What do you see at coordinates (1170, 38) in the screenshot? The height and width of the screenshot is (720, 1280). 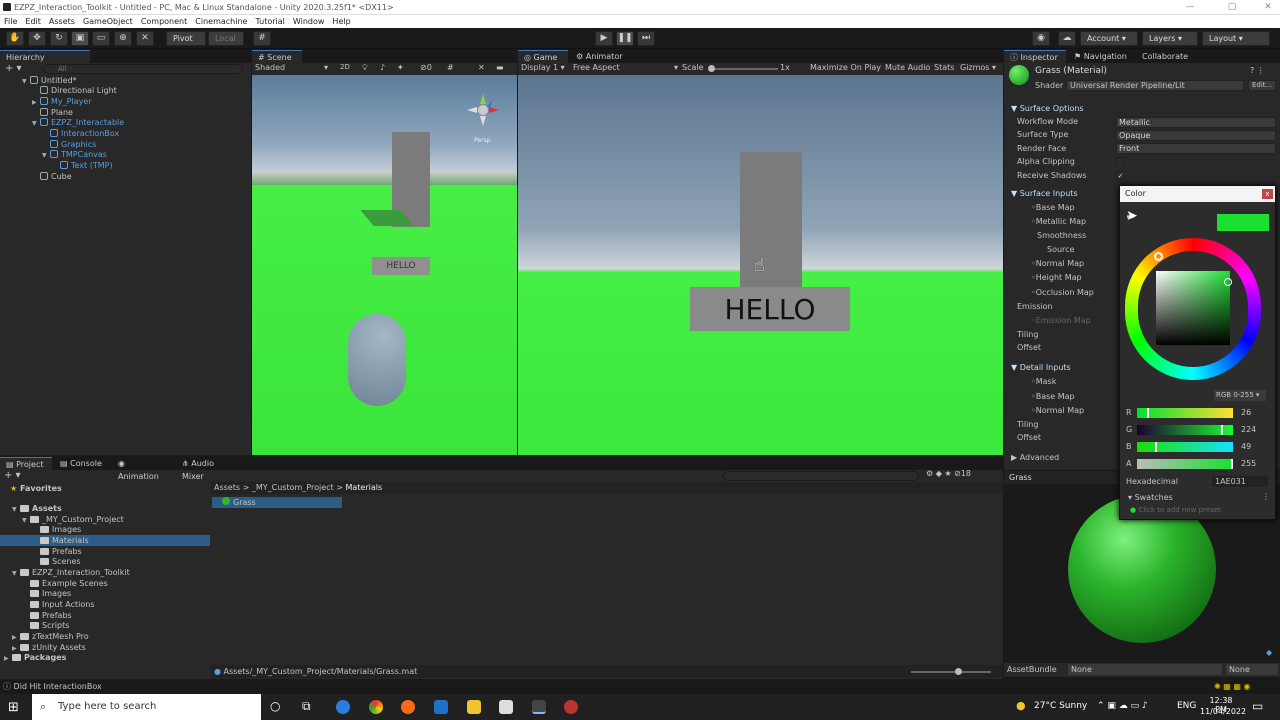 I see `layers-dropdown: Layers ▾` at bounding box center [1170, 38].